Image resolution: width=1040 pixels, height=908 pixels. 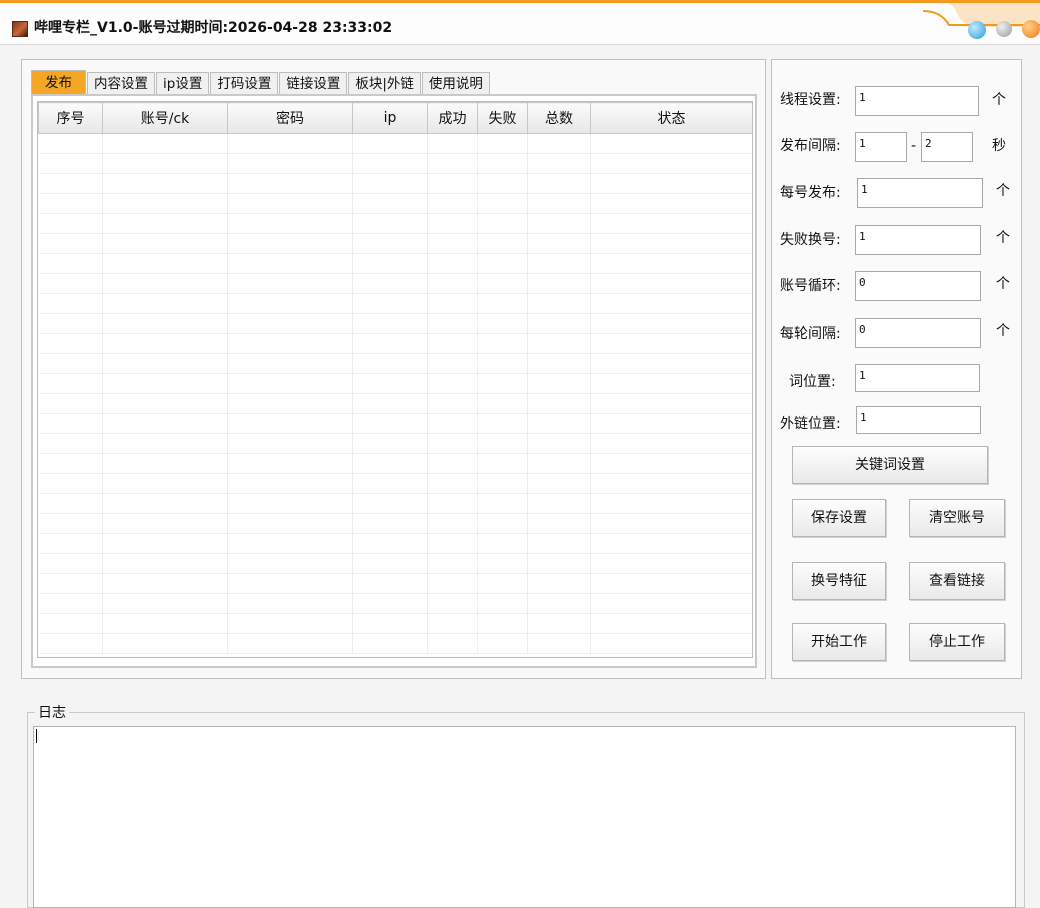 What do you see at coordinates (977, 30) in the screenshot?
I see `minimize-icon` at bounding box center [977, 30].